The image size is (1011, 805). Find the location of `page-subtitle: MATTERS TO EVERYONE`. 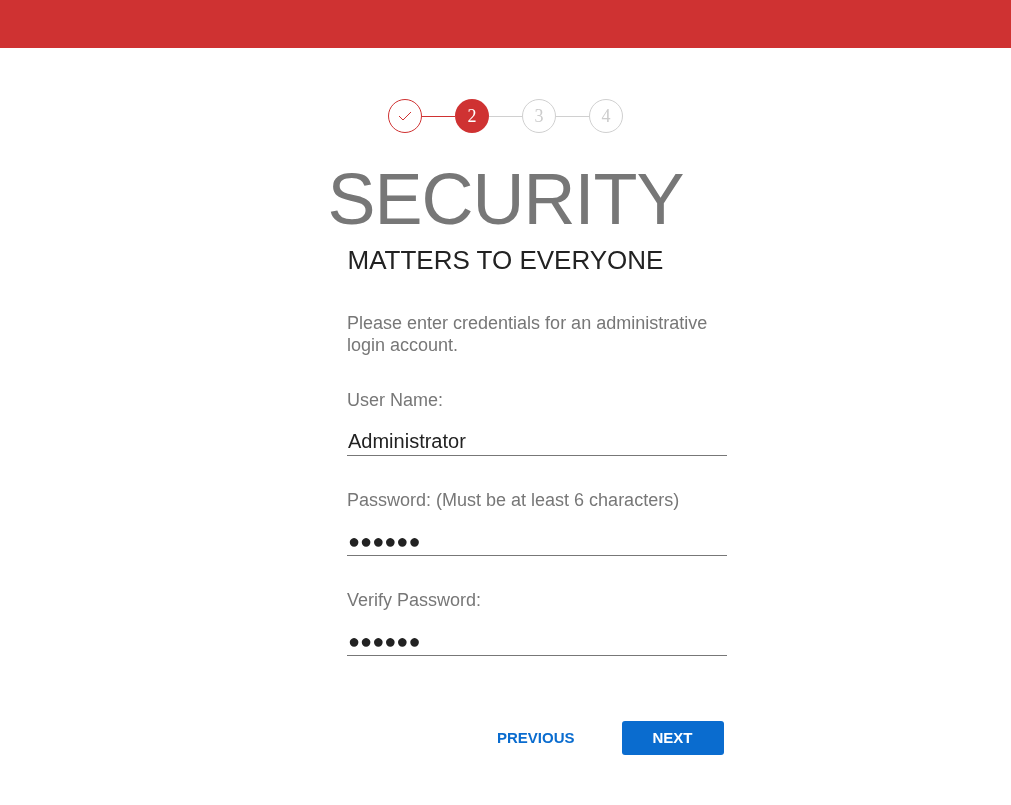

page-subtitle: MATTERS TO EVERYONE is located at coordinates (505, 260).